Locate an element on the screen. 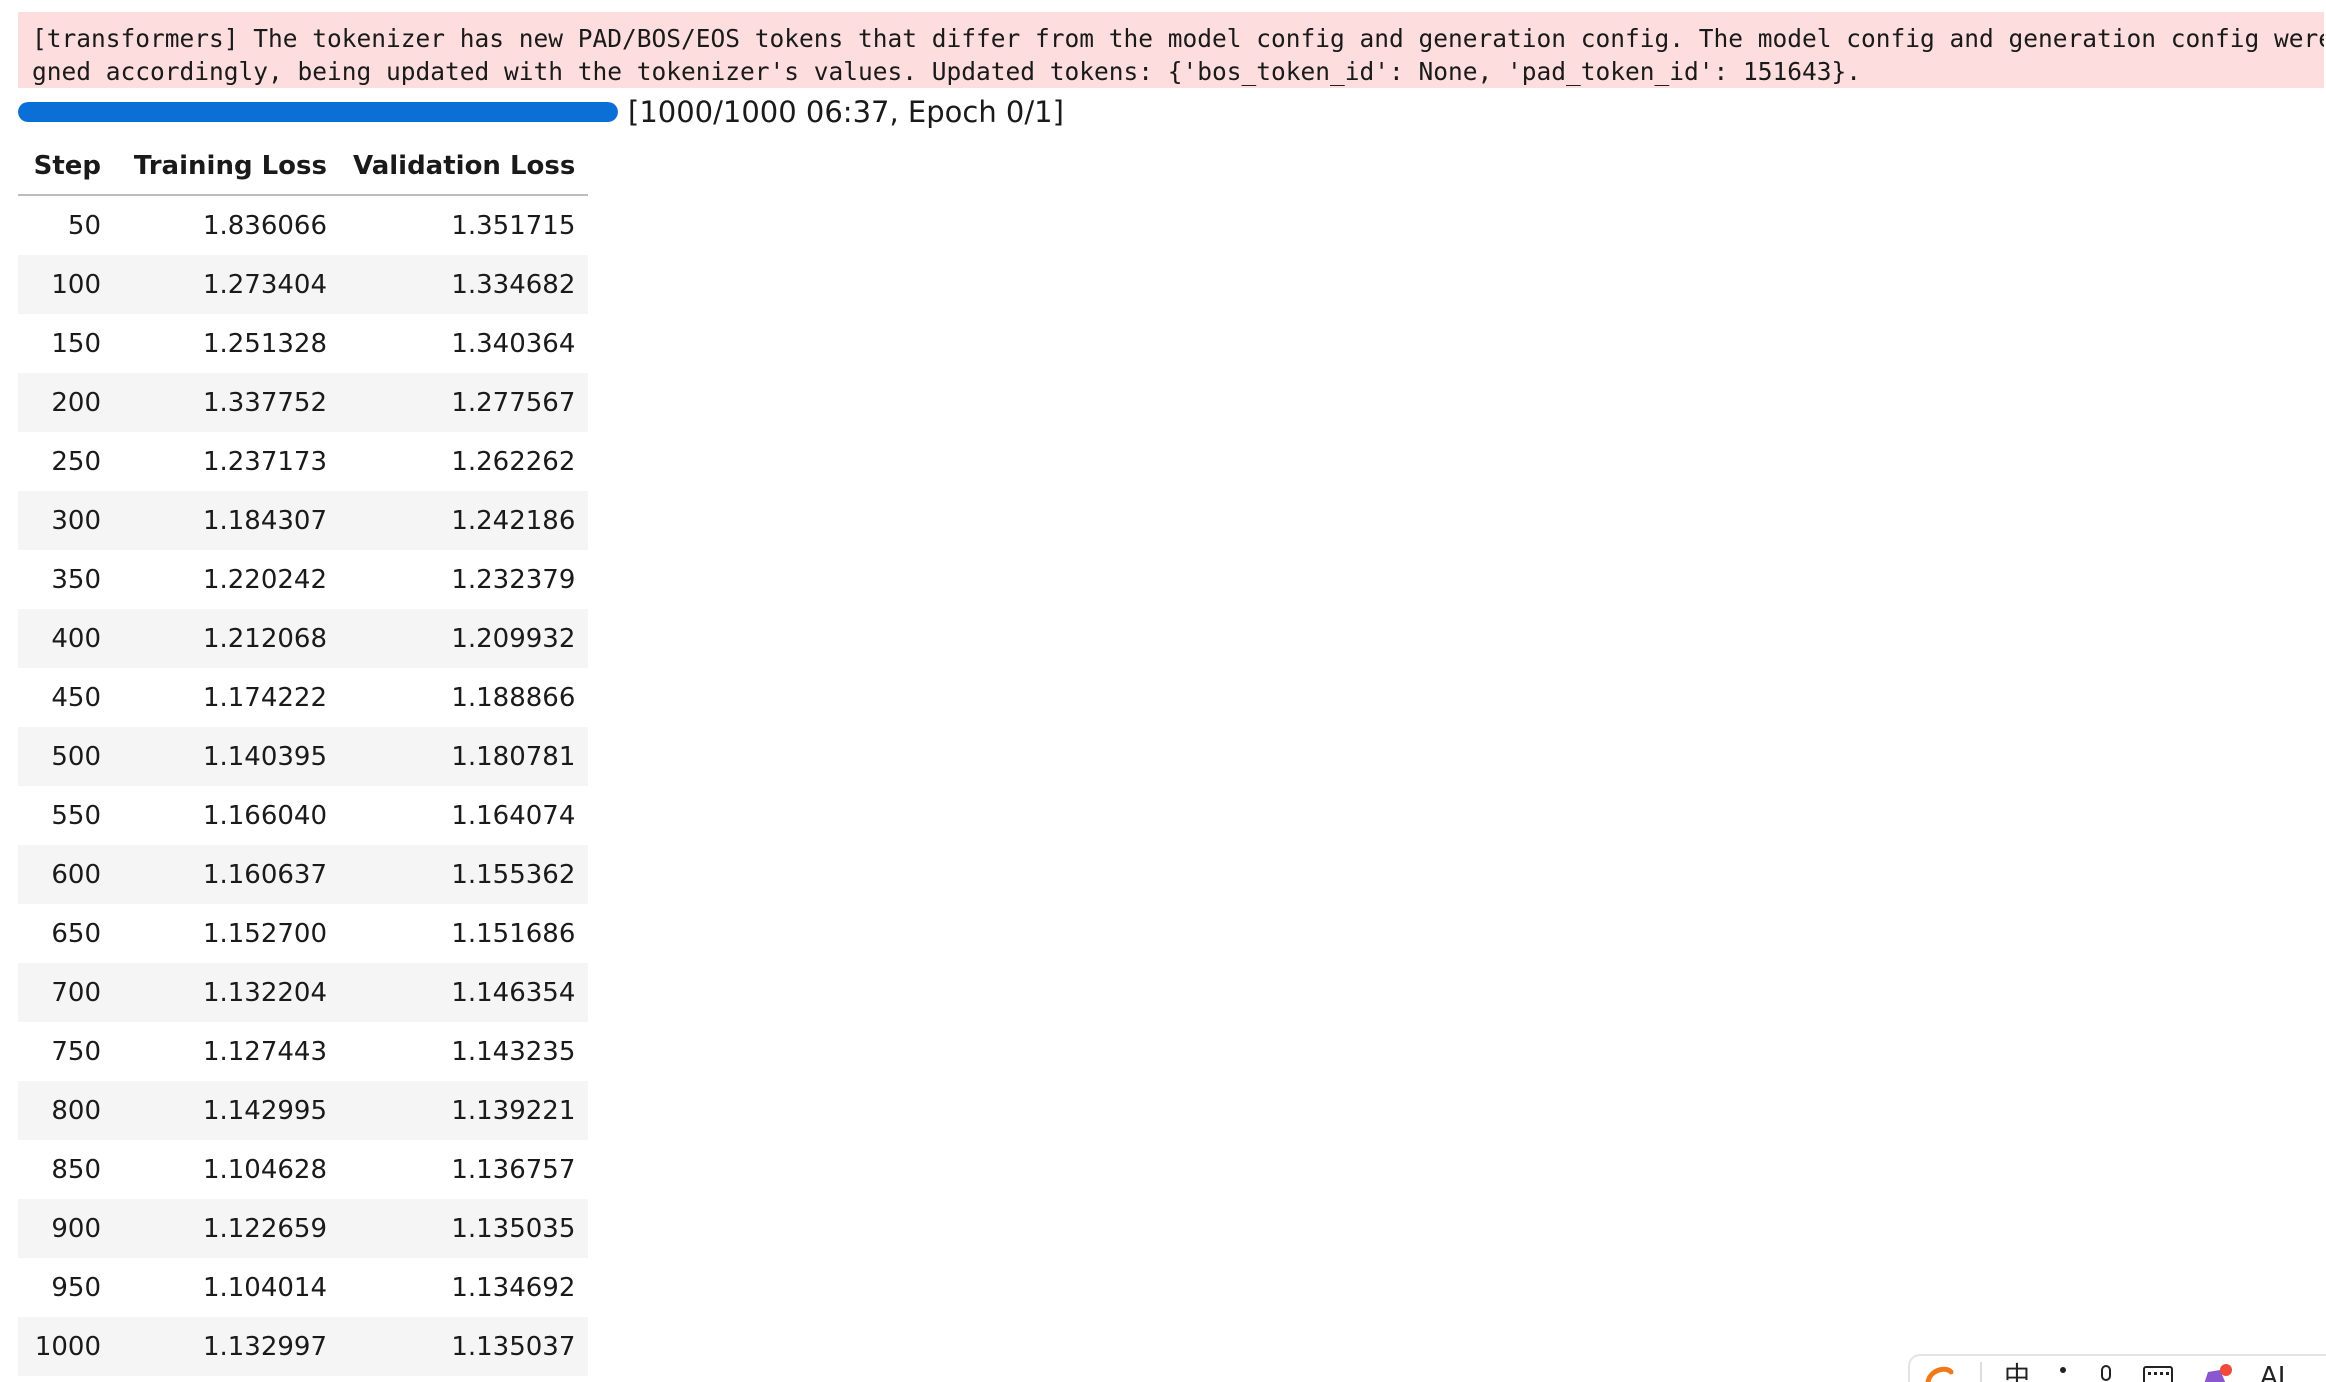 Image resolution: width=2326 pixels, height=1382 pixels. cell-step: 150 is located at coordinates (76, 343).